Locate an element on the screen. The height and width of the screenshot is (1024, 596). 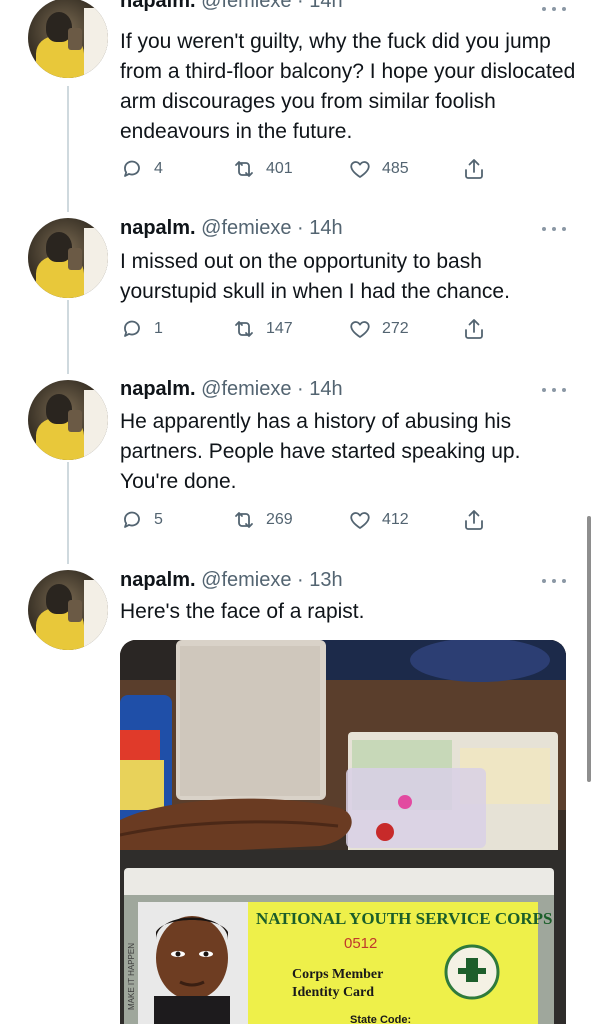
card-line1: Corps Member is located at coordinates (337, 974).